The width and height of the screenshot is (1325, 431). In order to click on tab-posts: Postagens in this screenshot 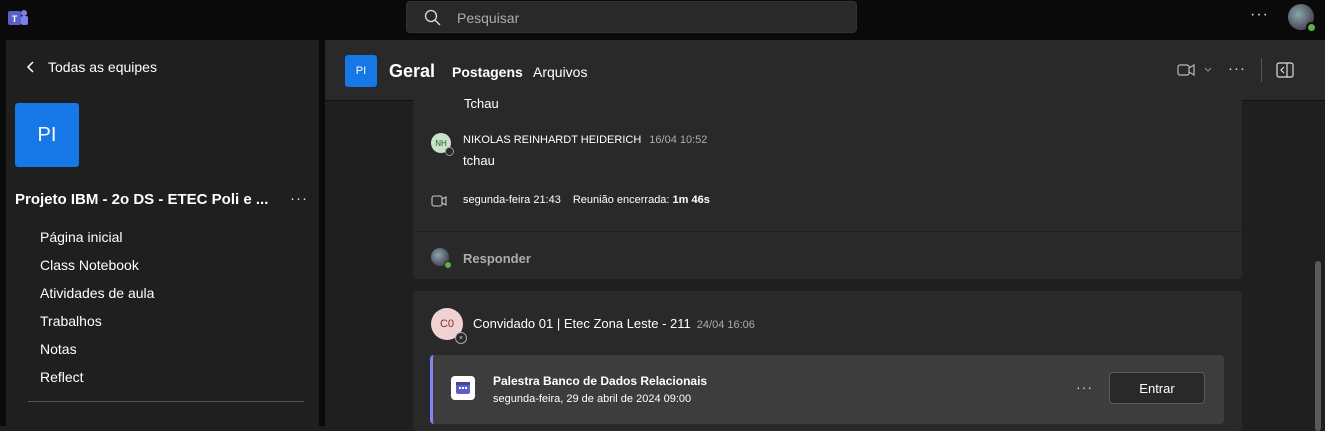, I will do `click(487, 72)`.